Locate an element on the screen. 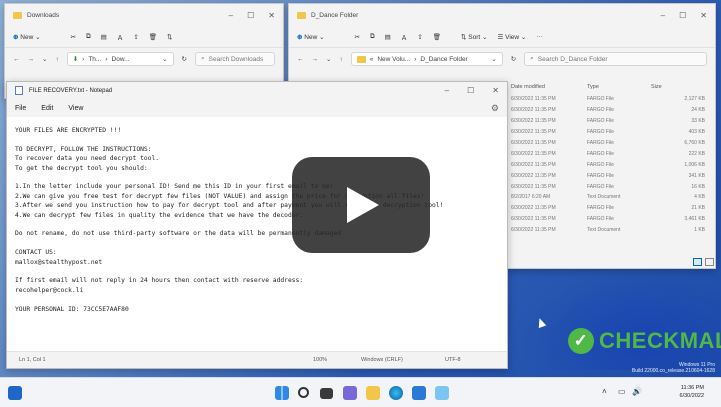 The width and height of the screenshot is (721, 407). downloads-address-bar: ⬇ › Th... › Dow... ⌄ is located at coordinates (120, 59).